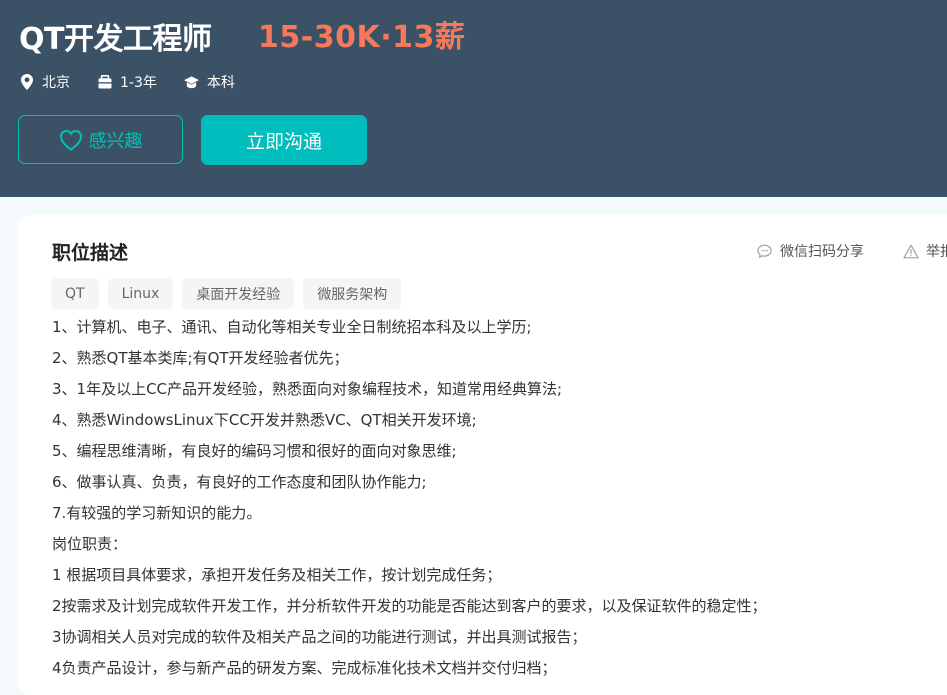 This screenshot has width=947, height=695. What do you see at coordinates (277, 575) in the screenshot?
I see `description-line: 1 根据项目具体要求，承担开发任务及相关工作，按计划完成任务；` at bounding box center [277, 575].